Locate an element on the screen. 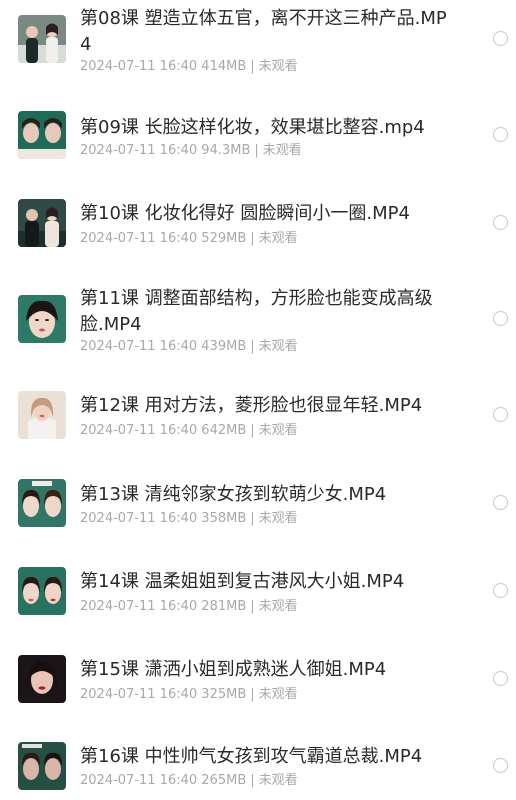 The image size is (516, 800). file-title: 第12课 用对方法，菱形脸也很显年轻.MP4 is located at coordinates (251, 405).